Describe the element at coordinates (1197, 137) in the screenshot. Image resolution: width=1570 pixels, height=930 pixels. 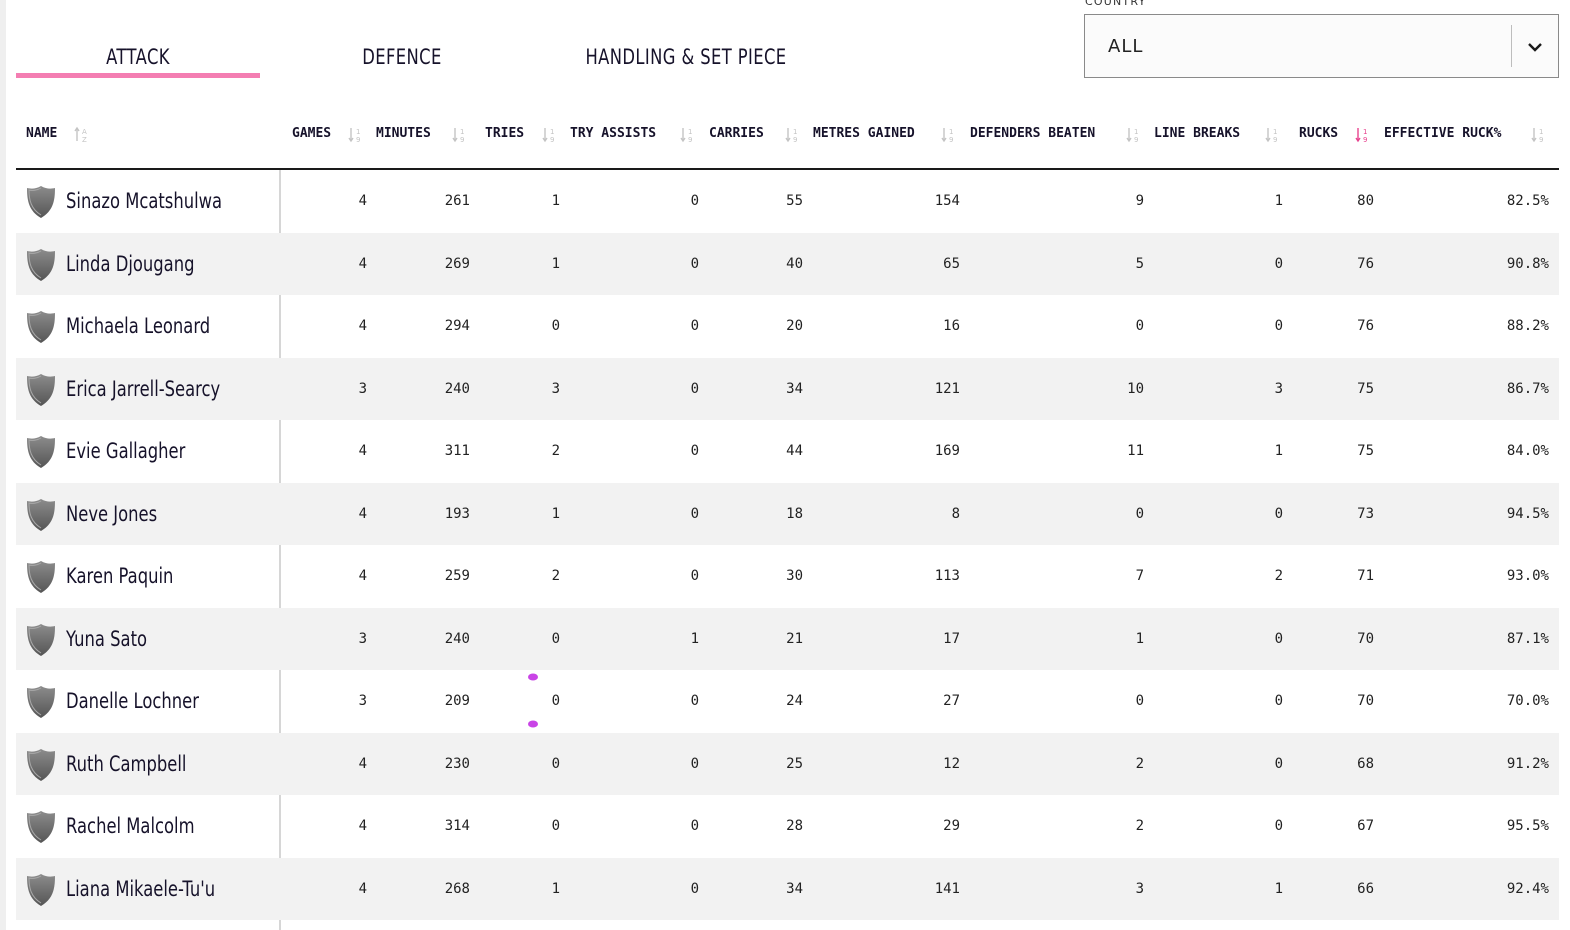
I see `column-header-line-breaks: LINE BREAKS` at that location.